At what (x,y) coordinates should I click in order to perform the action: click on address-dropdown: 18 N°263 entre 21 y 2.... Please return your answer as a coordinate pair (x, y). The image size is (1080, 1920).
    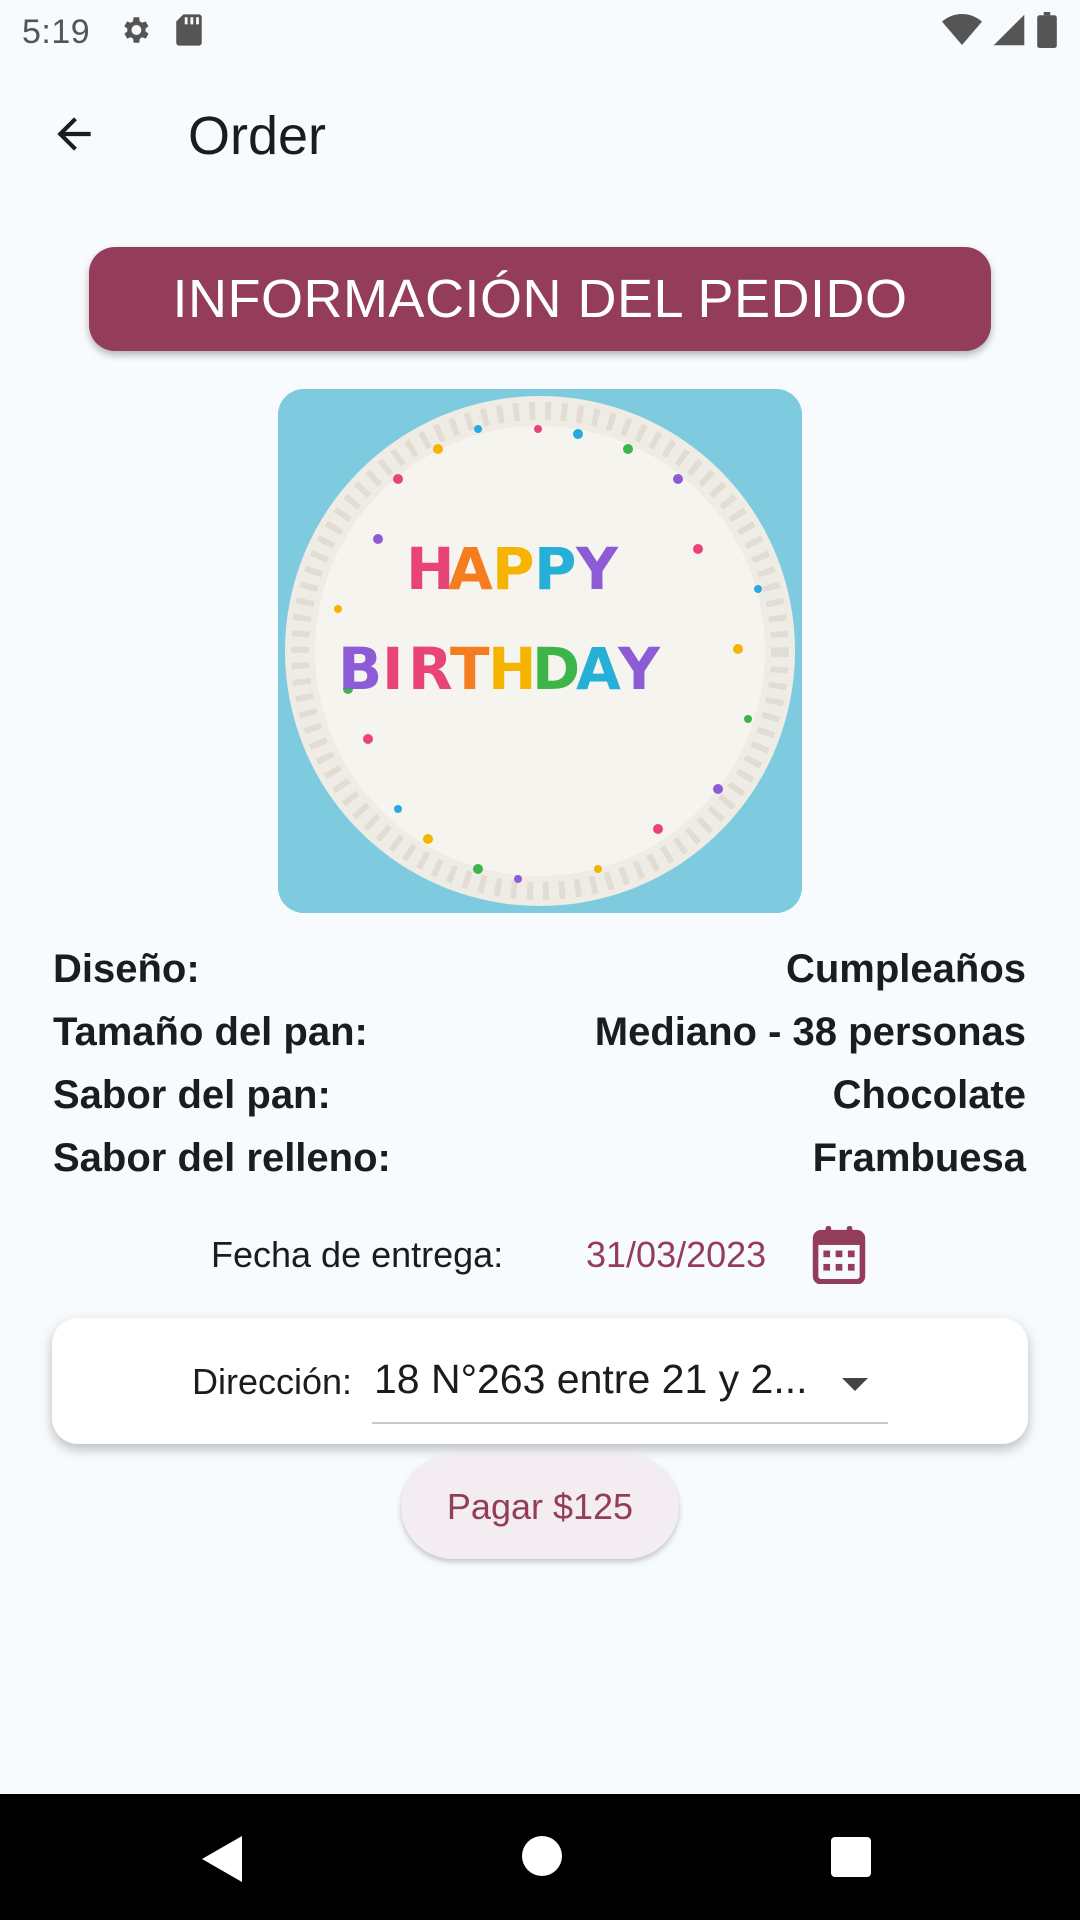
    Looking at the image, I should click on (630, 1383).